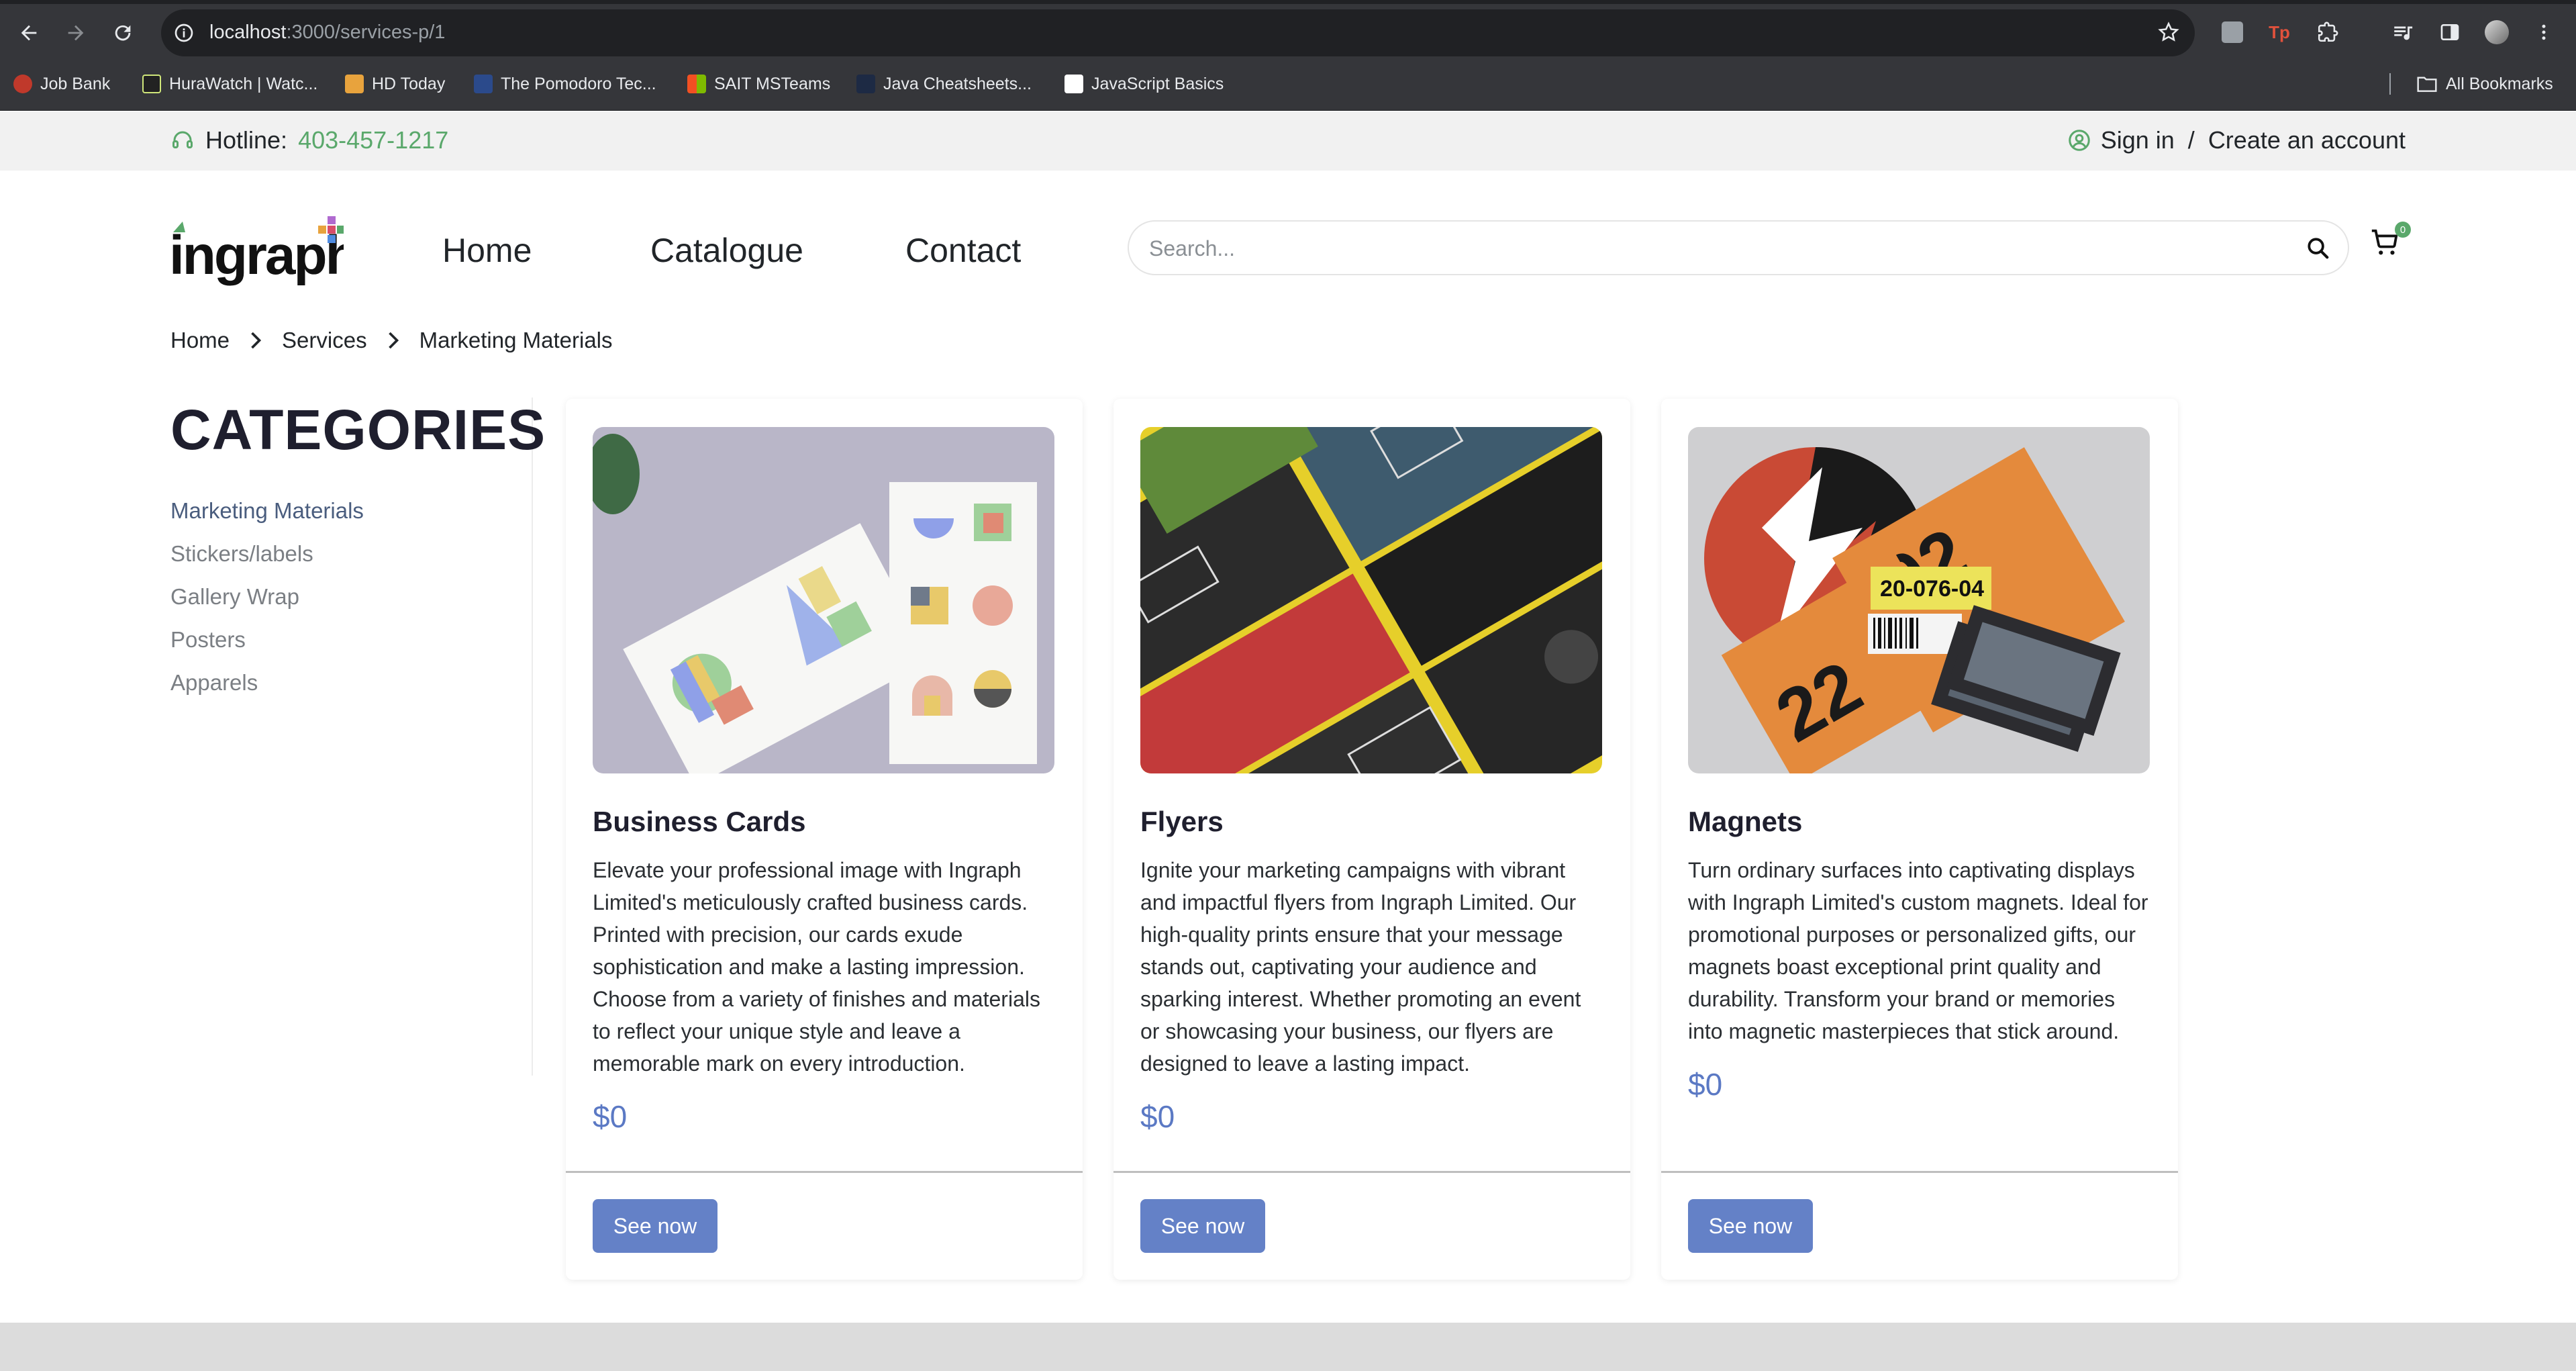 The height and width of the screenshot is (1371, 2576). I want to click on page-icon, so click(1073, 84).